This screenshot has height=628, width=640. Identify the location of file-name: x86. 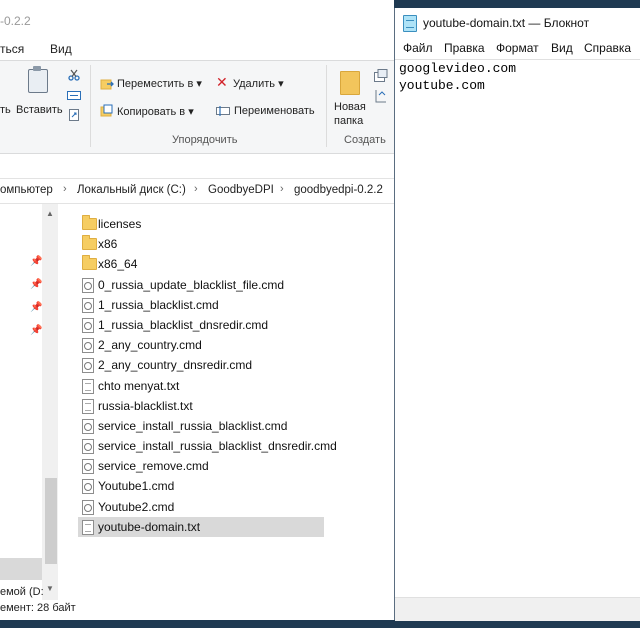
(108, 244).